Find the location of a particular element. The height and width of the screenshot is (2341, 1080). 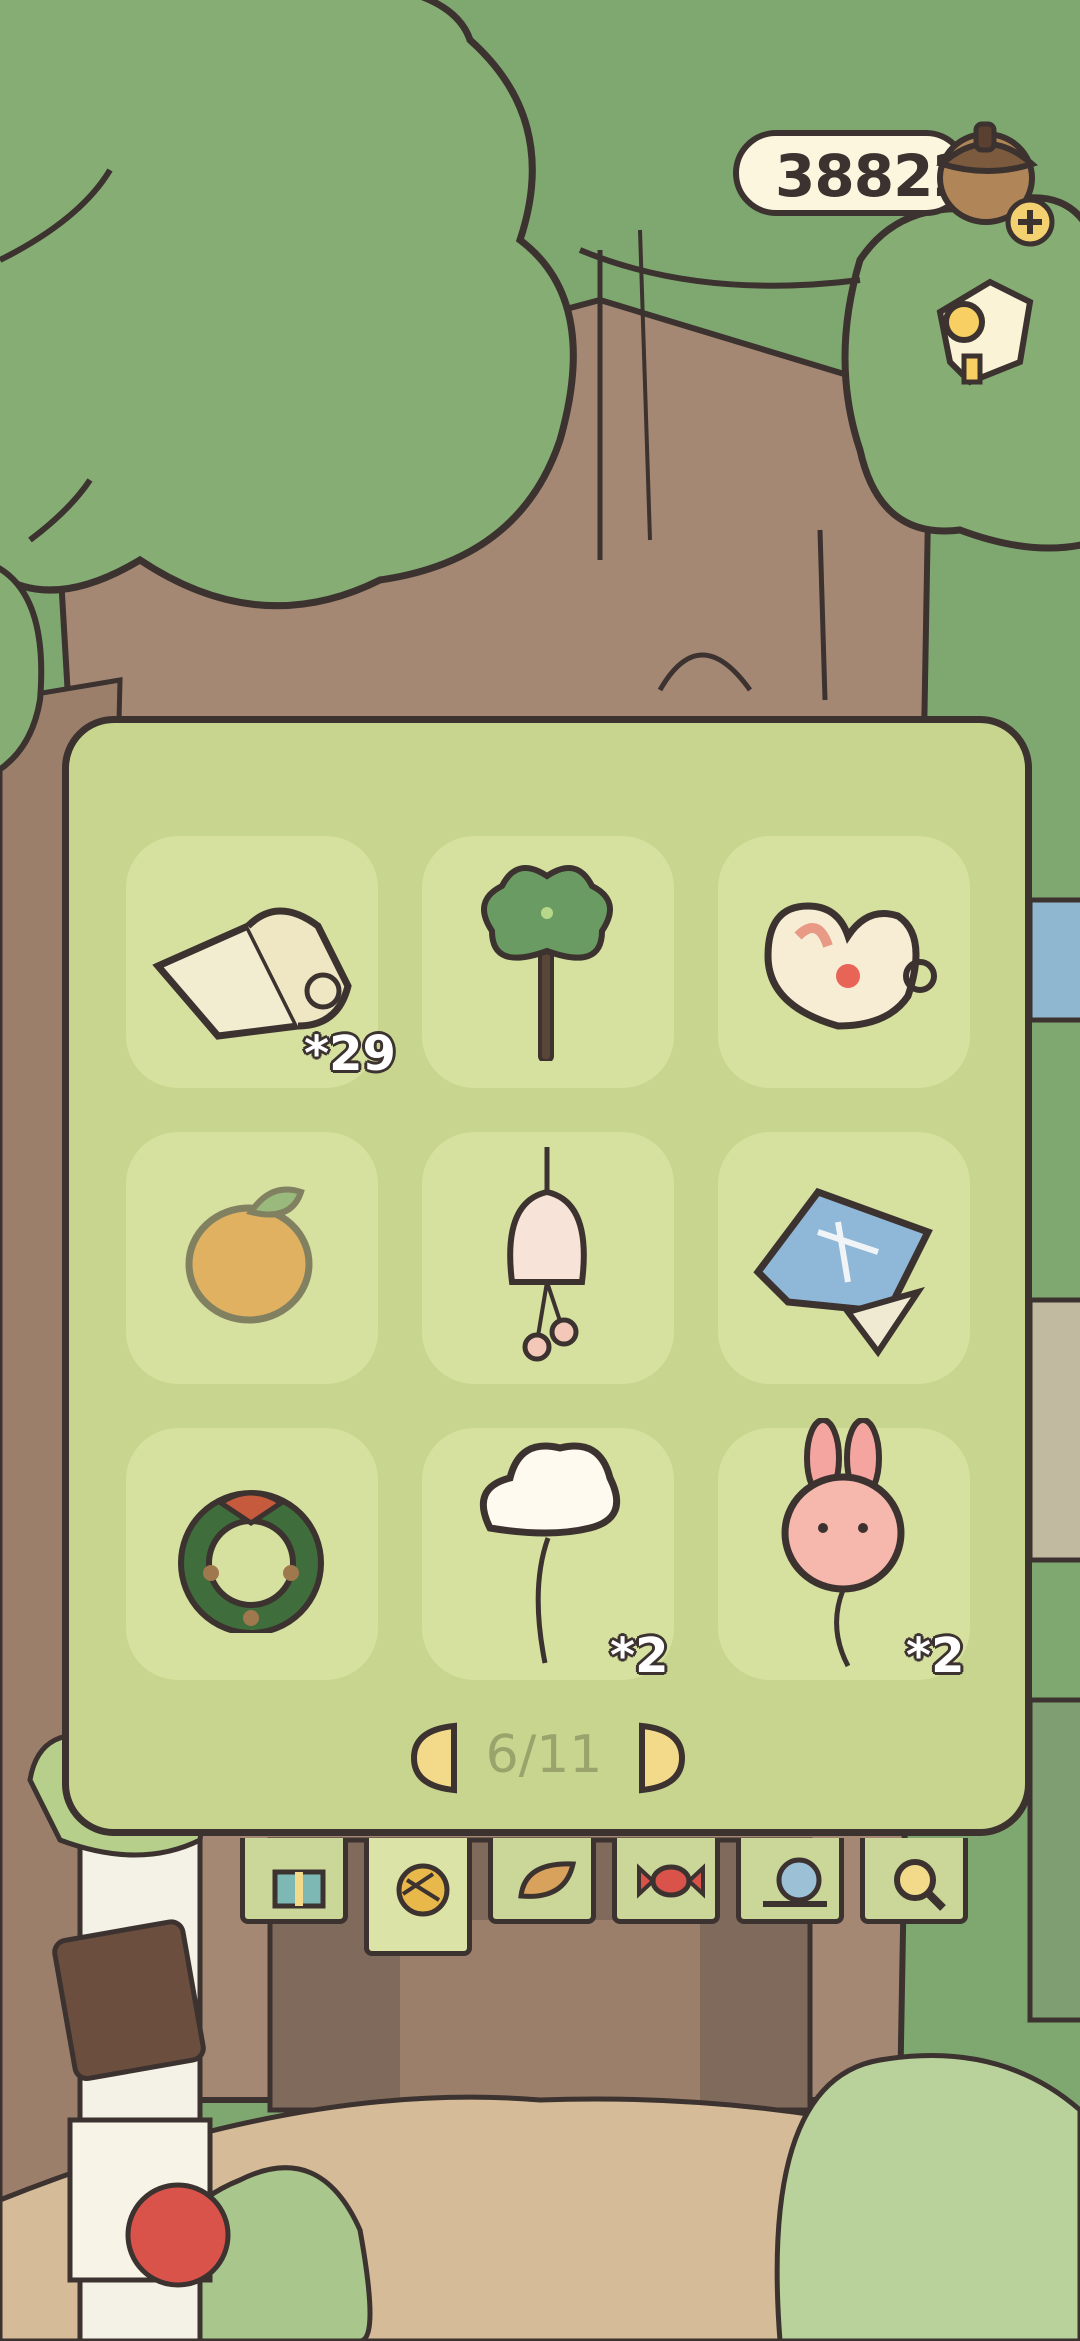

yarn-ball-icon is located at coordinates (423, 1890).